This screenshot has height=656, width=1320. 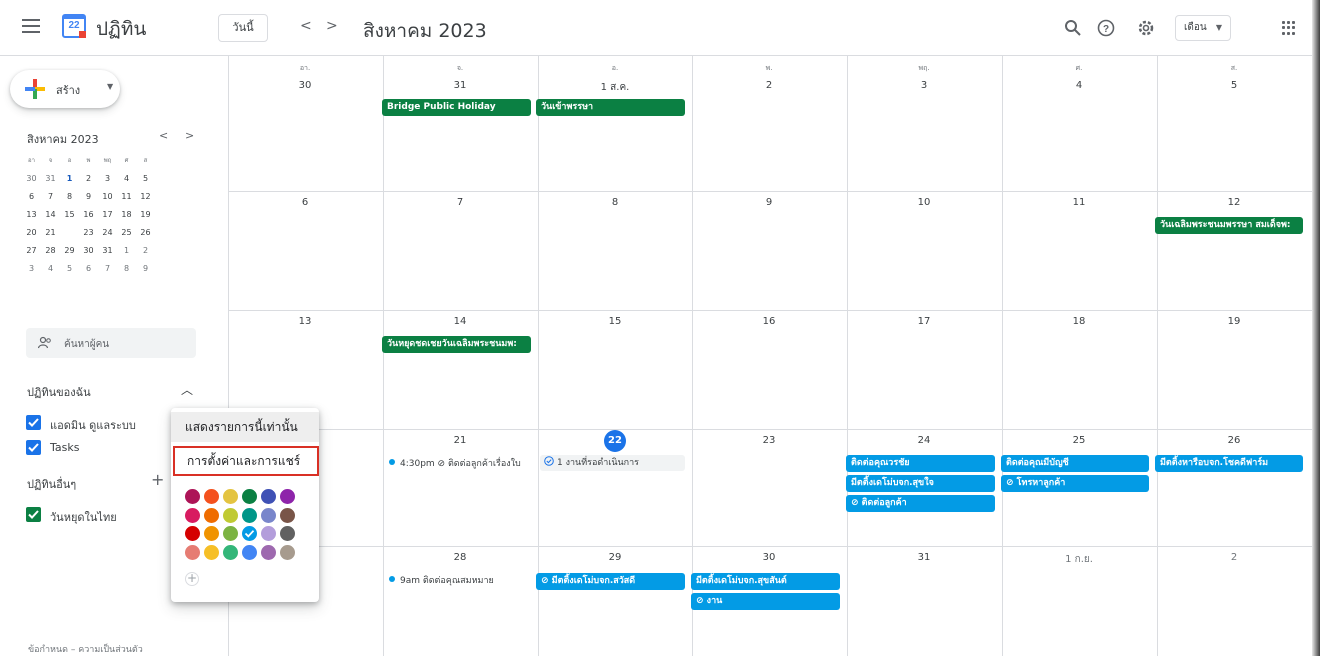 What do you see at coordinates (769, 202) in the screenshot?
I see `day-number: 9` at bounding box center [769, 202].